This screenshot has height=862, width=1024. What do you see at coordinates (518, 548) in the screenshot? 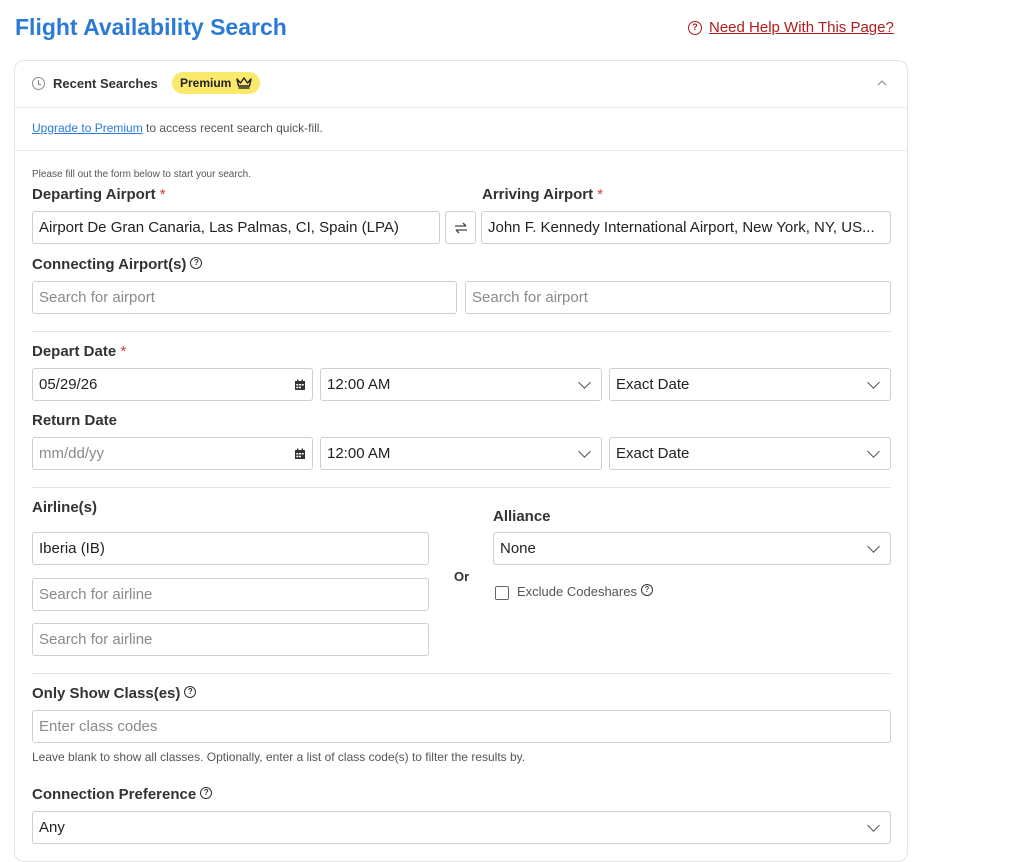
I see `alliance-value: None` at bounding box center [518, 548].